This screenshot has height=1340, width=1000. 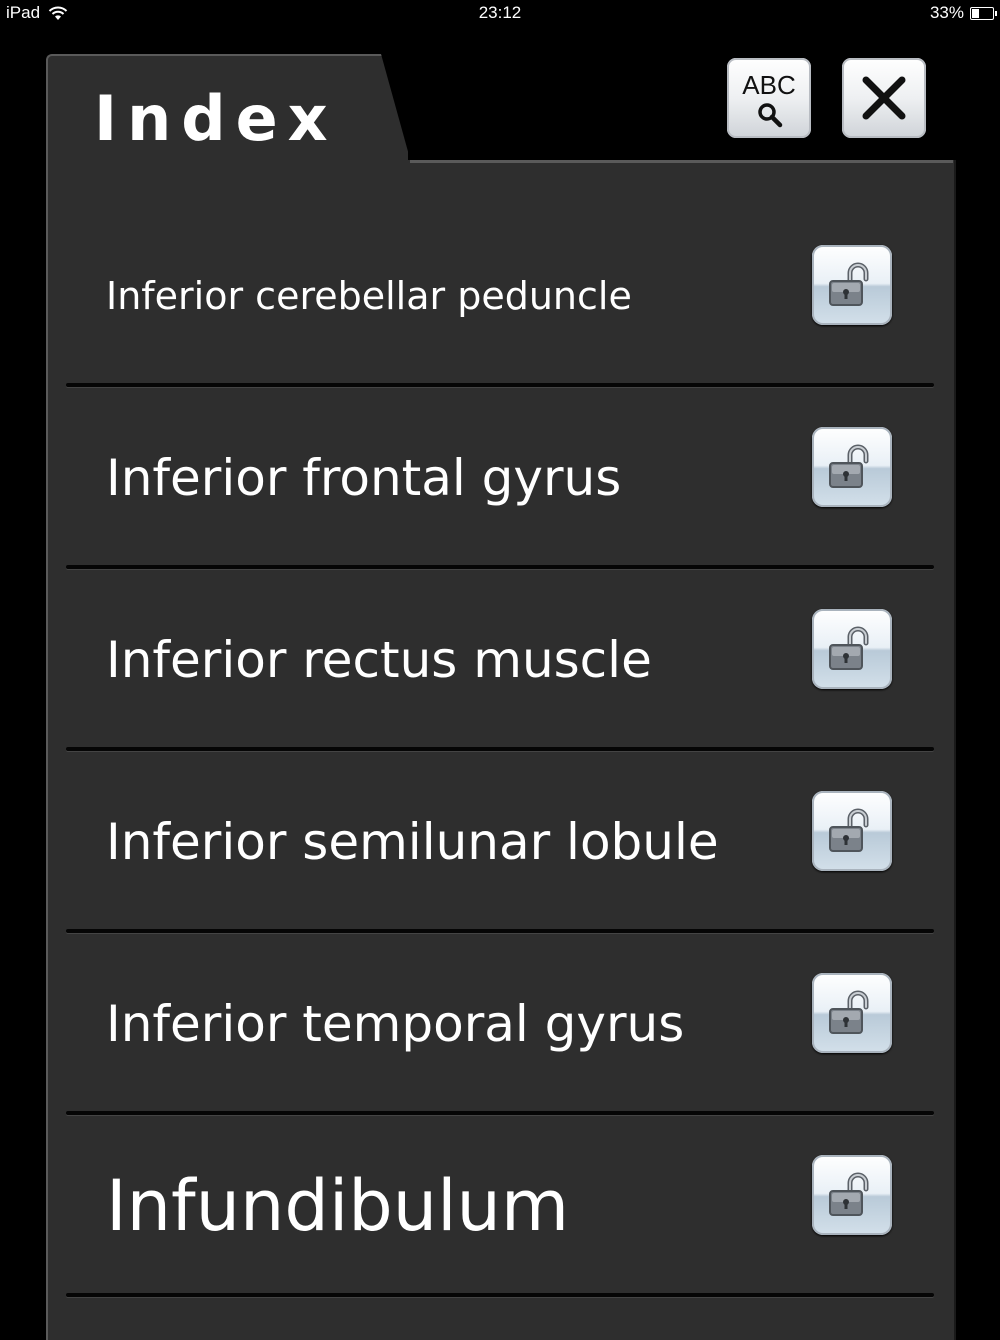 I want to click on close-button, so click(x=884, y=98).